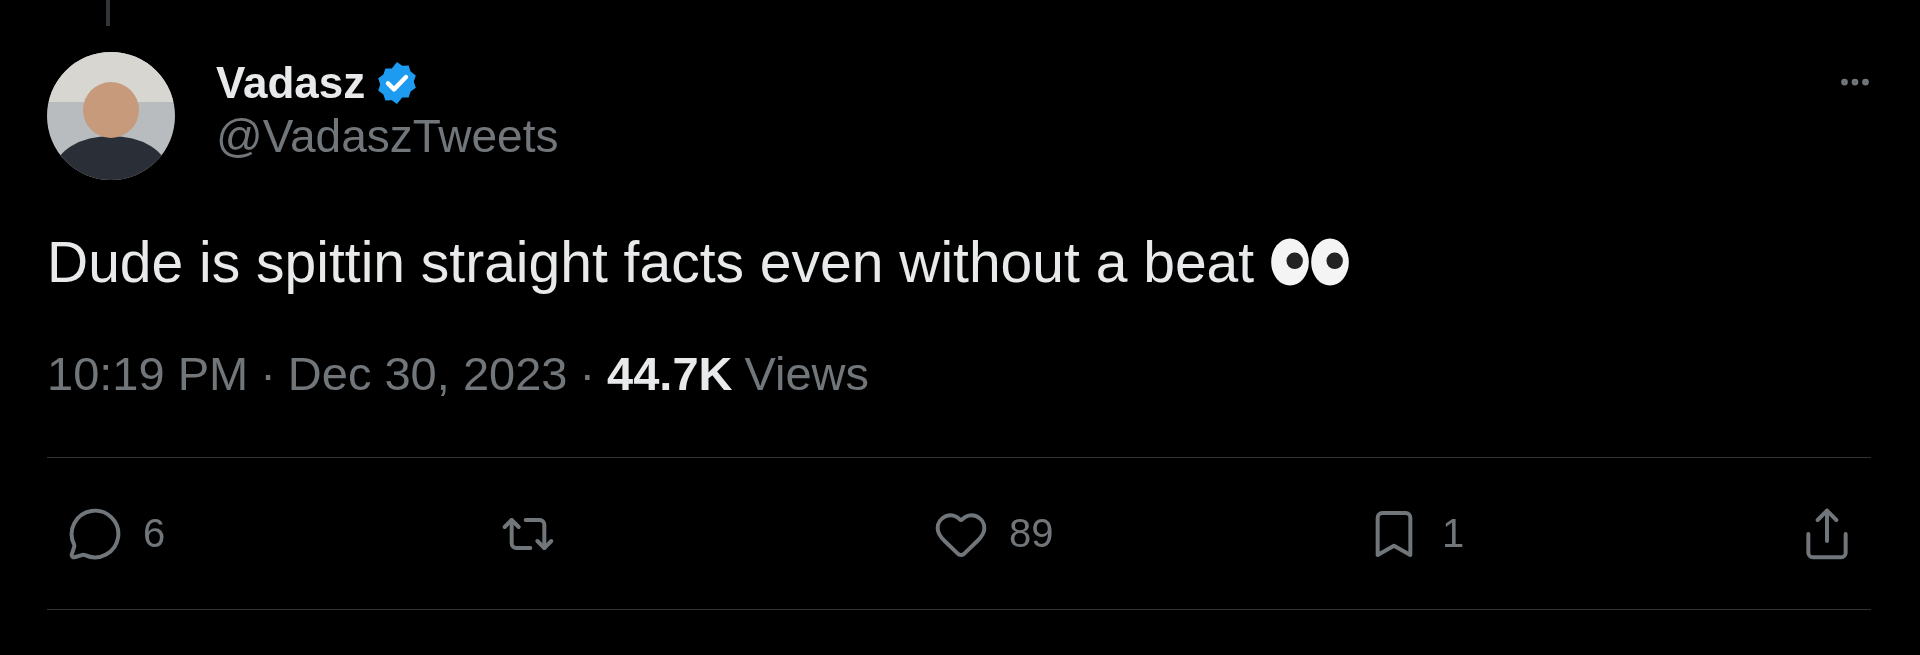  Describe the element at coordinates (1006, 136) in the screenshot. I see `author-handle: @VadaszTweets` at that location.